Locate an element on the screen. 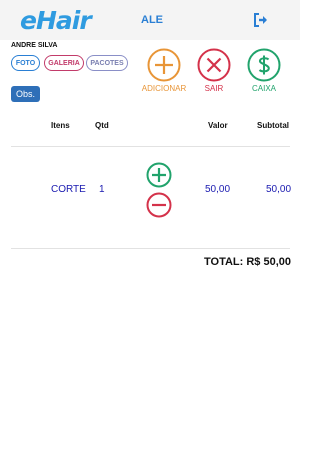 The image size is (320, 467). table-row: CORTE 1 50,00 50,00 is located at coordinates (150, 190).